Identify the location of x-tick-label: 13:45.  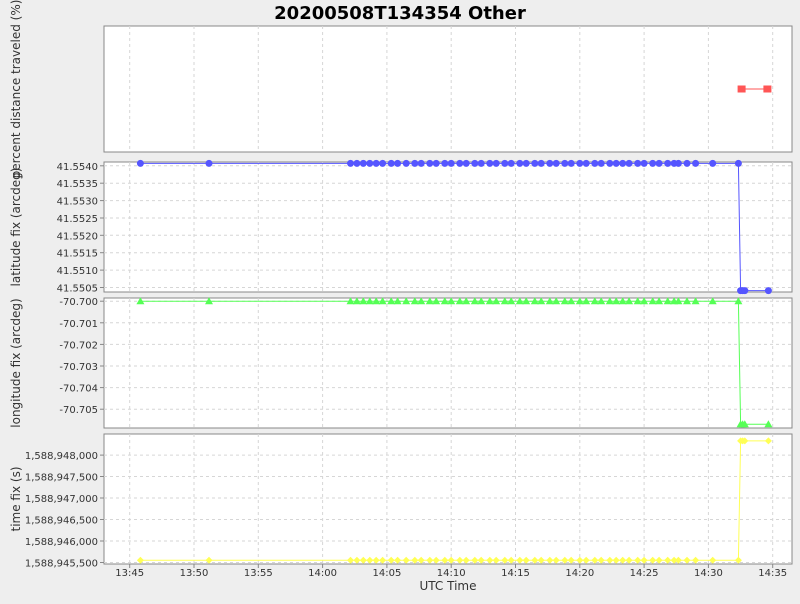
(129, 573).